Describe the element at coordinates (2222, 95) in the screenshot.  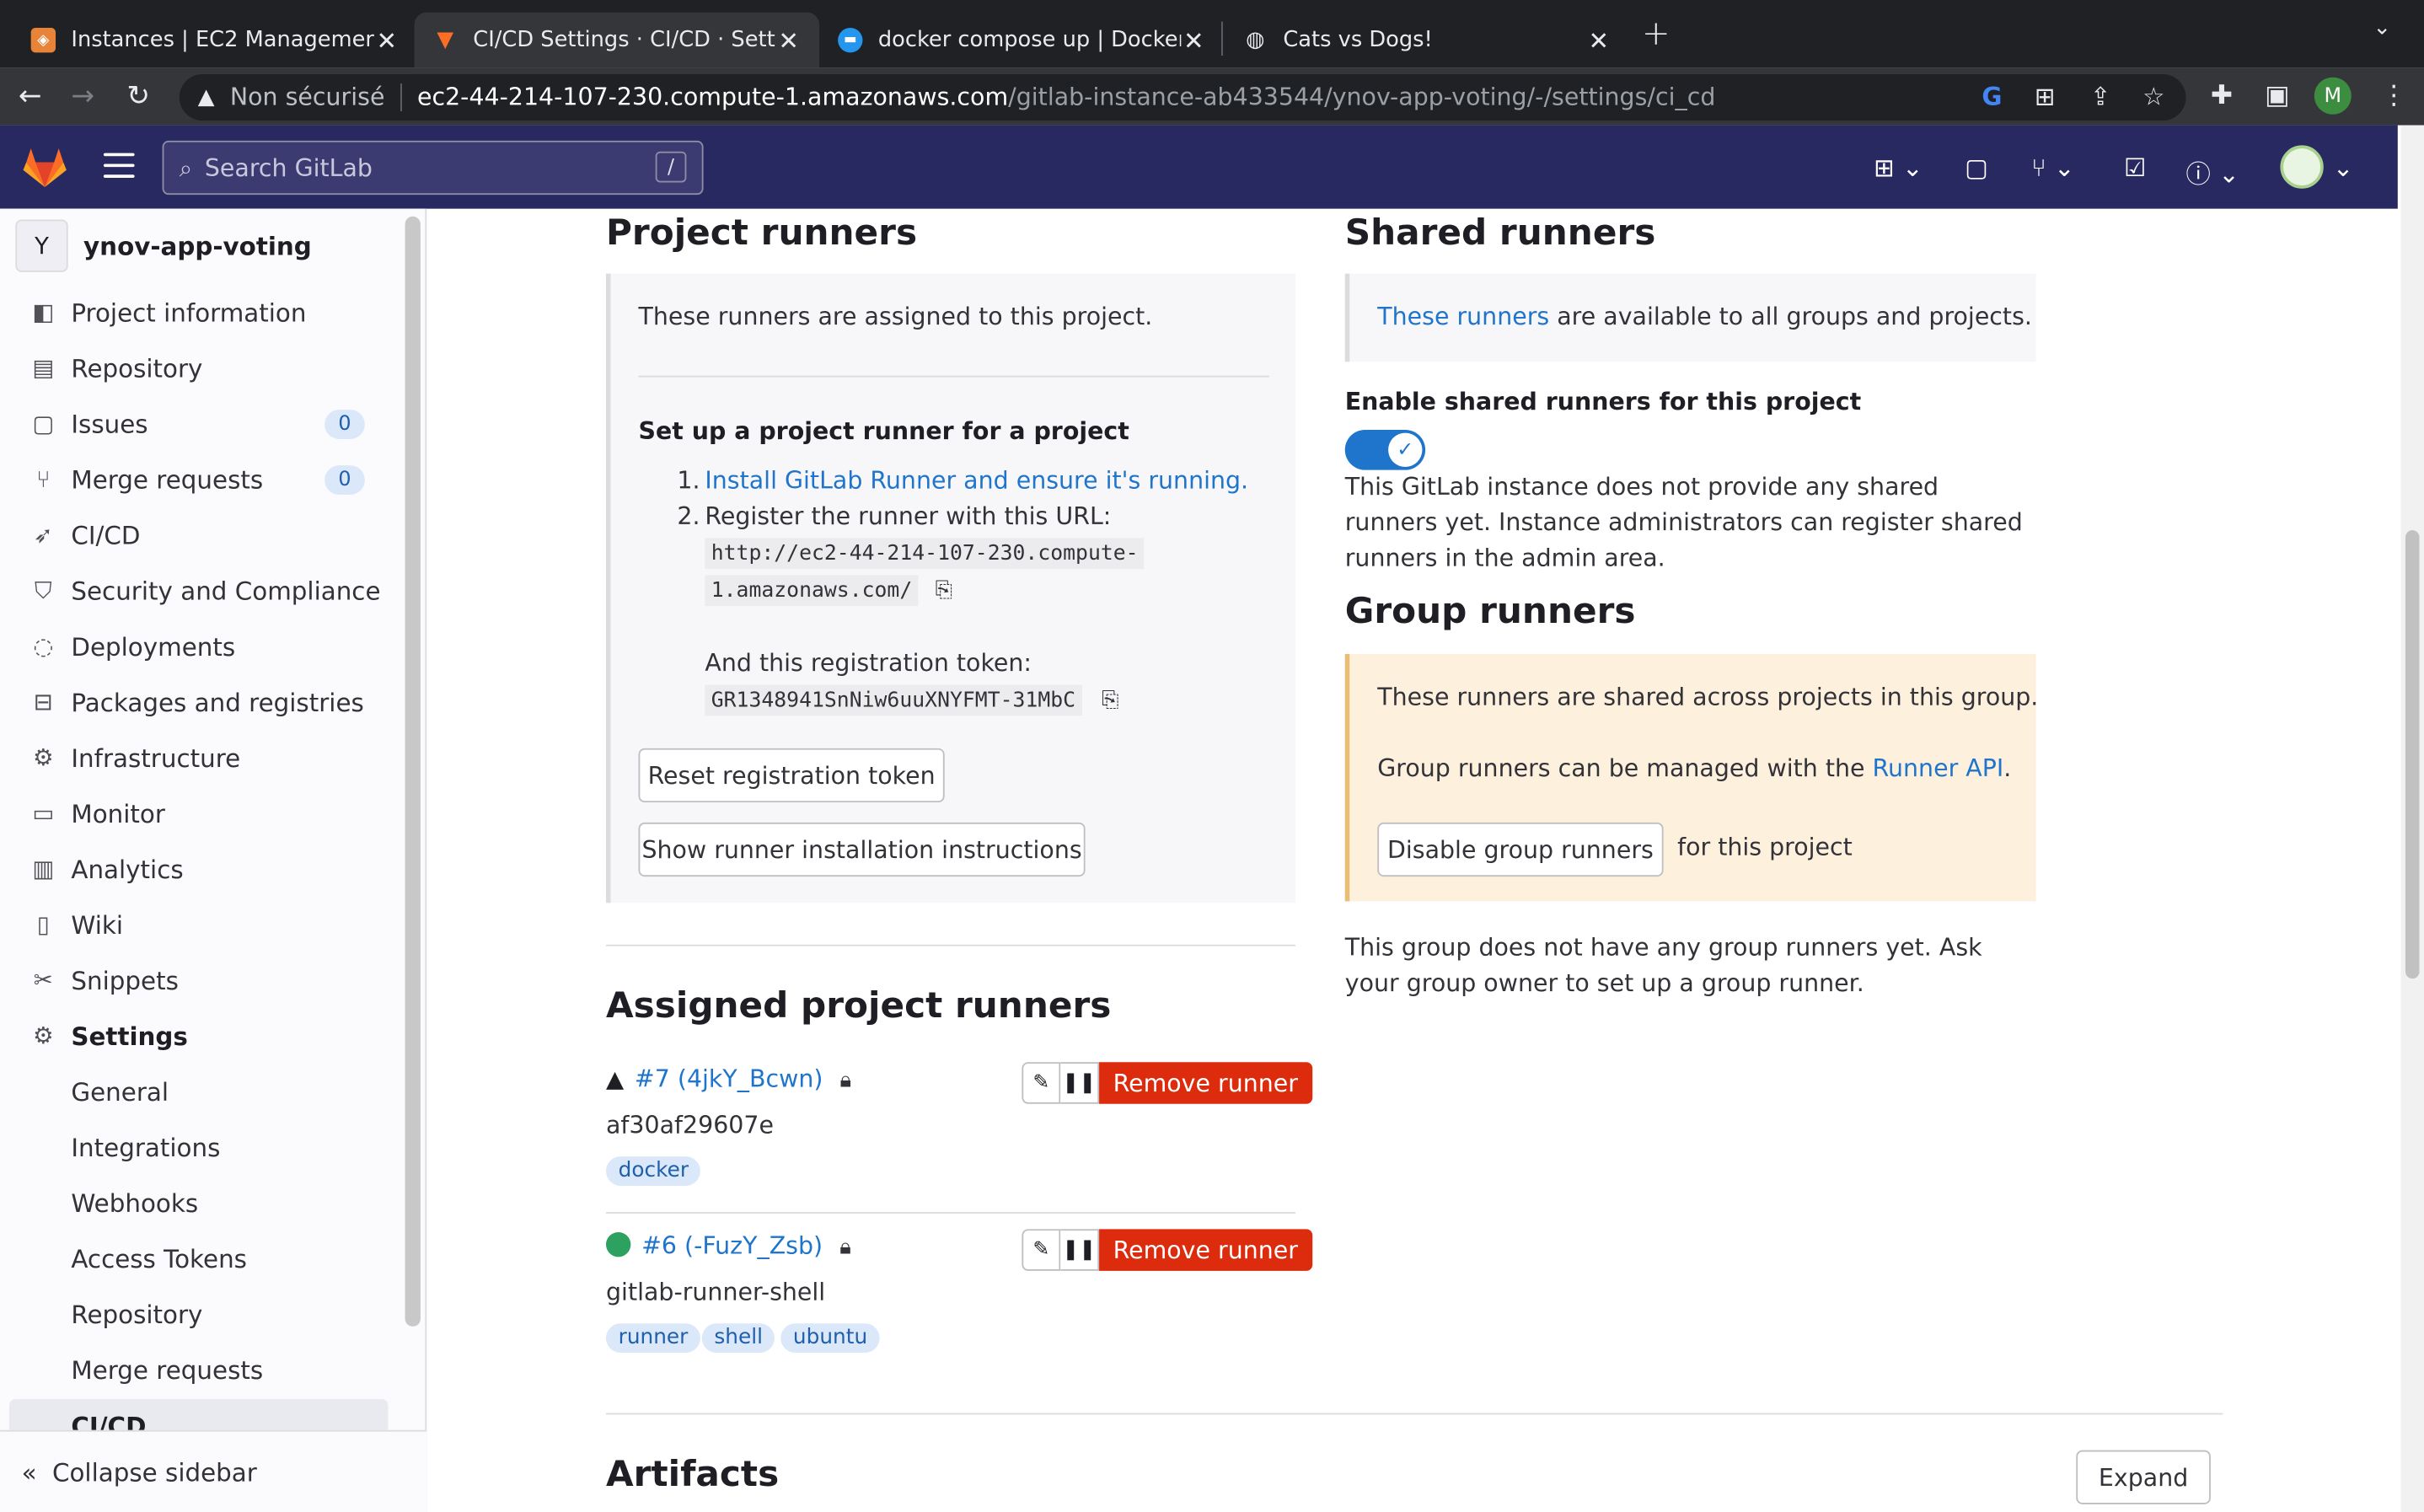
I see `extensions-puzzle-icon: ✚` at that location.